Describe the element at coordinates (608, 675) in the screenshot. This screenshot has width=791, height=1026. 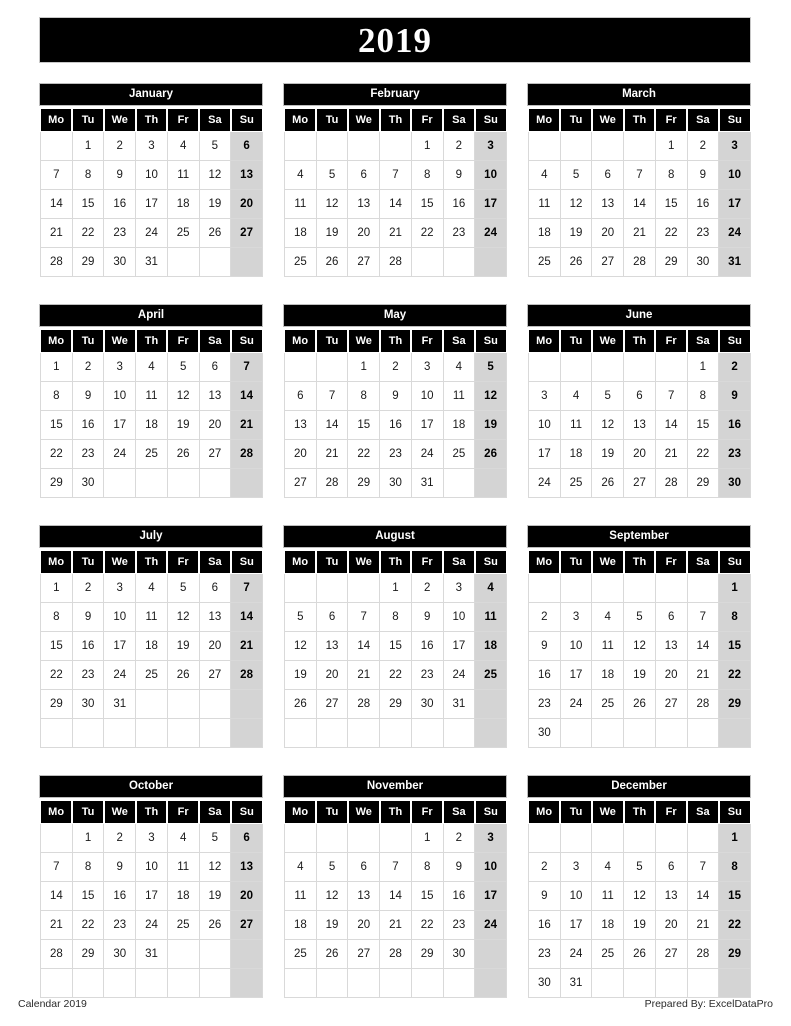
I see `day-cell: 18` at that location.